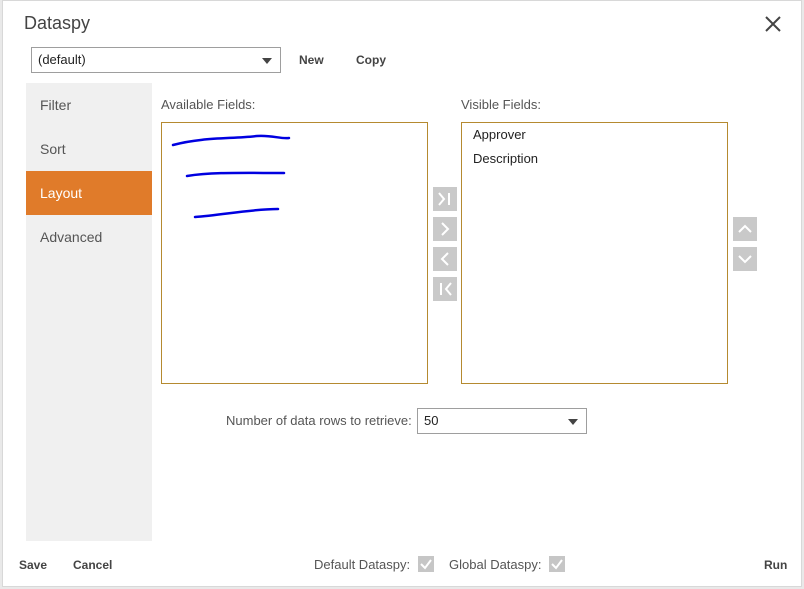 This screenshot has height=589, width=804. I want to click on rows-select-value: 50, so click(431, 420).